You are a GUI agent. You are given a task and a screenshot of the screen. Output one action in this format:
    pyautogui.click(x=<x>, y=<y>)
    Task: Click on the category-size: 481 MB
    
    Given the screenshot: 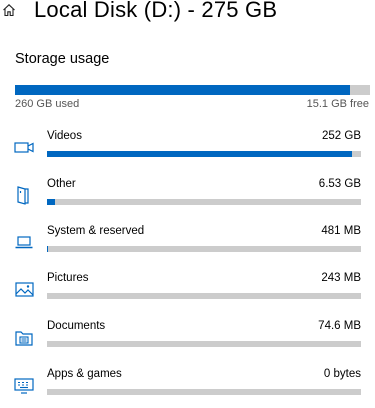 What is the action you would take?
    pyautogui.click(x=341, y=231)
    